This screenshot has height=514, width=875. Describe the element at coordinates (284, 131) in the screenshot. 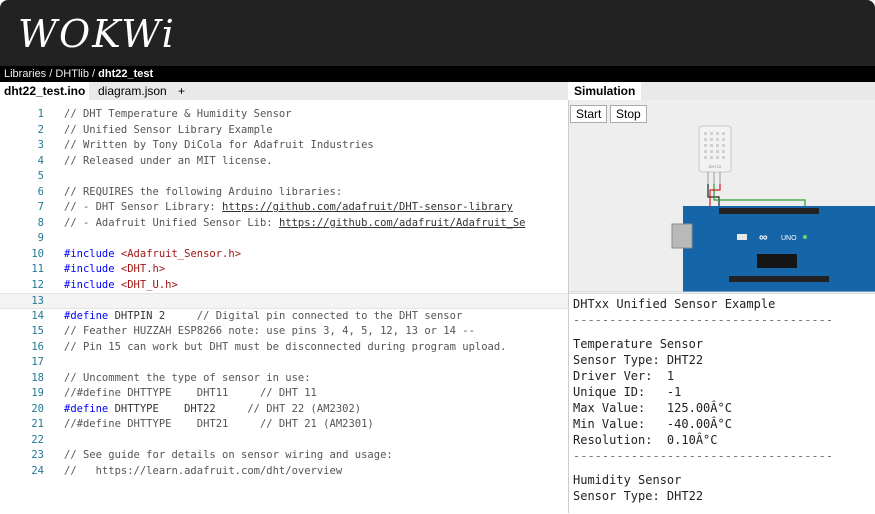

I see `code-line: 2 // Unified Sensor Library Example` at that location.